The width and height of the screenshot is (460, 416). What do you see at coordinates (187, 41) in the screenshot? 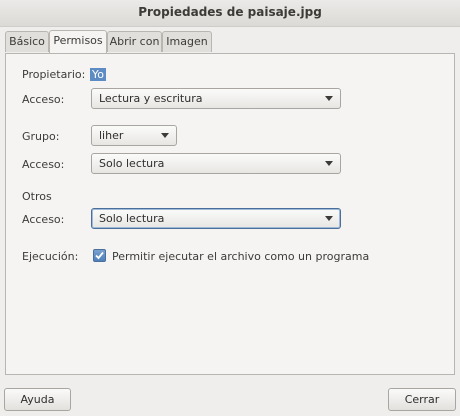
I see `tab-imagen: Imagen` at bounding box center [187, 41].